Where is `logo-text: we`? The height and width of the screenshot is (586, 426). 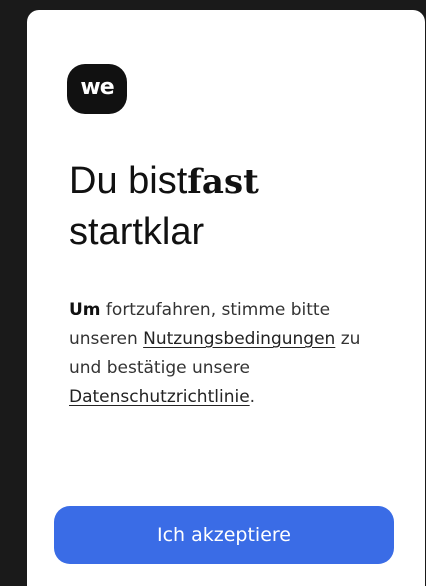
logo-text: we is located at coordinates (97, 87).